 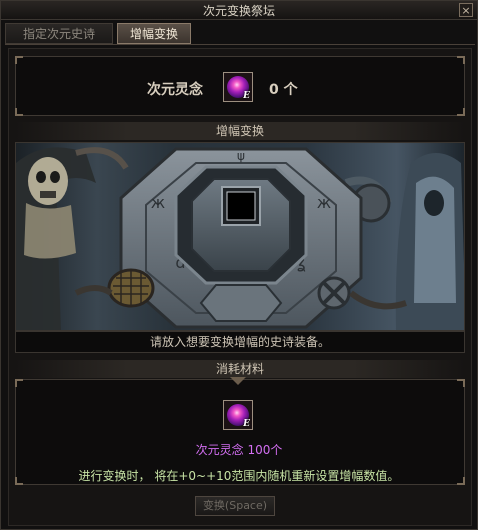 I want to click on consumables-section-header: 消耗材料, so click(x=240, y=369).